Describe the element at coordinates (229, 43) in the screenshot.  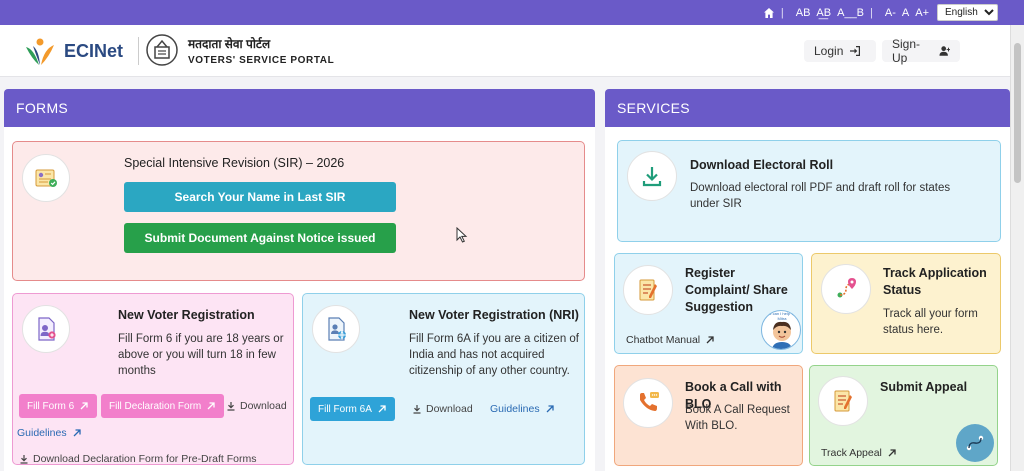
I see `portal-name-hindi: मतदाता सेवा पोर्टल` at that location.